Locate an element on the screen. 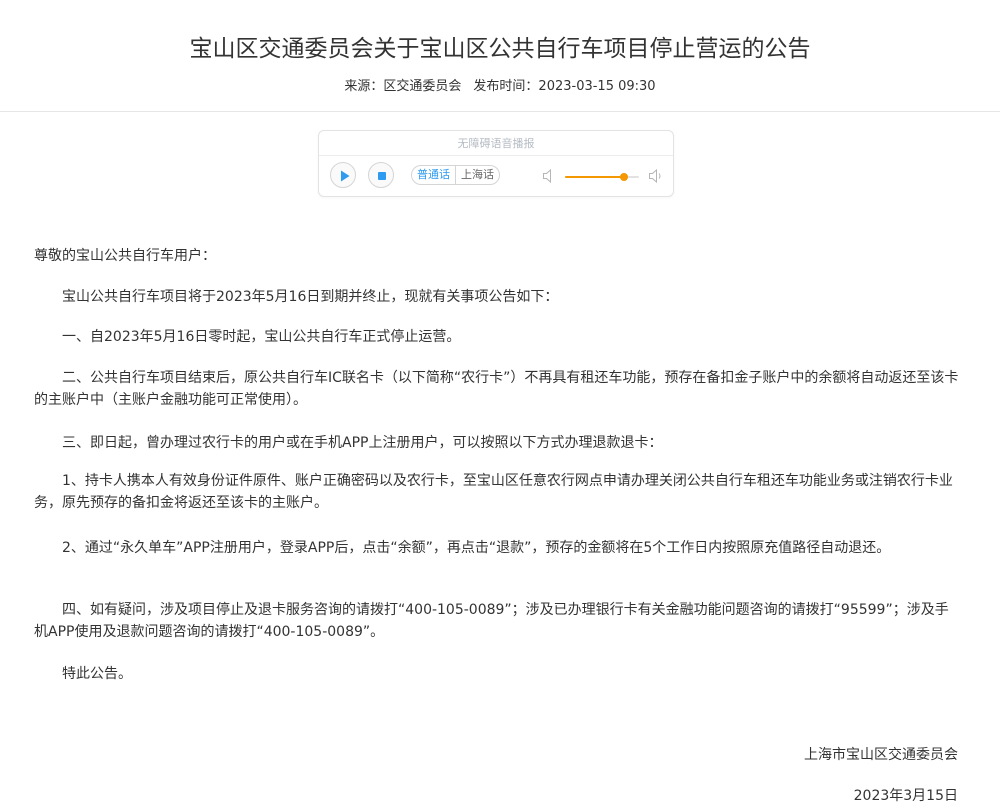 The width and height of the screenshot is (1000, 811). volume-up-icon is located at coordinates (656, 176).